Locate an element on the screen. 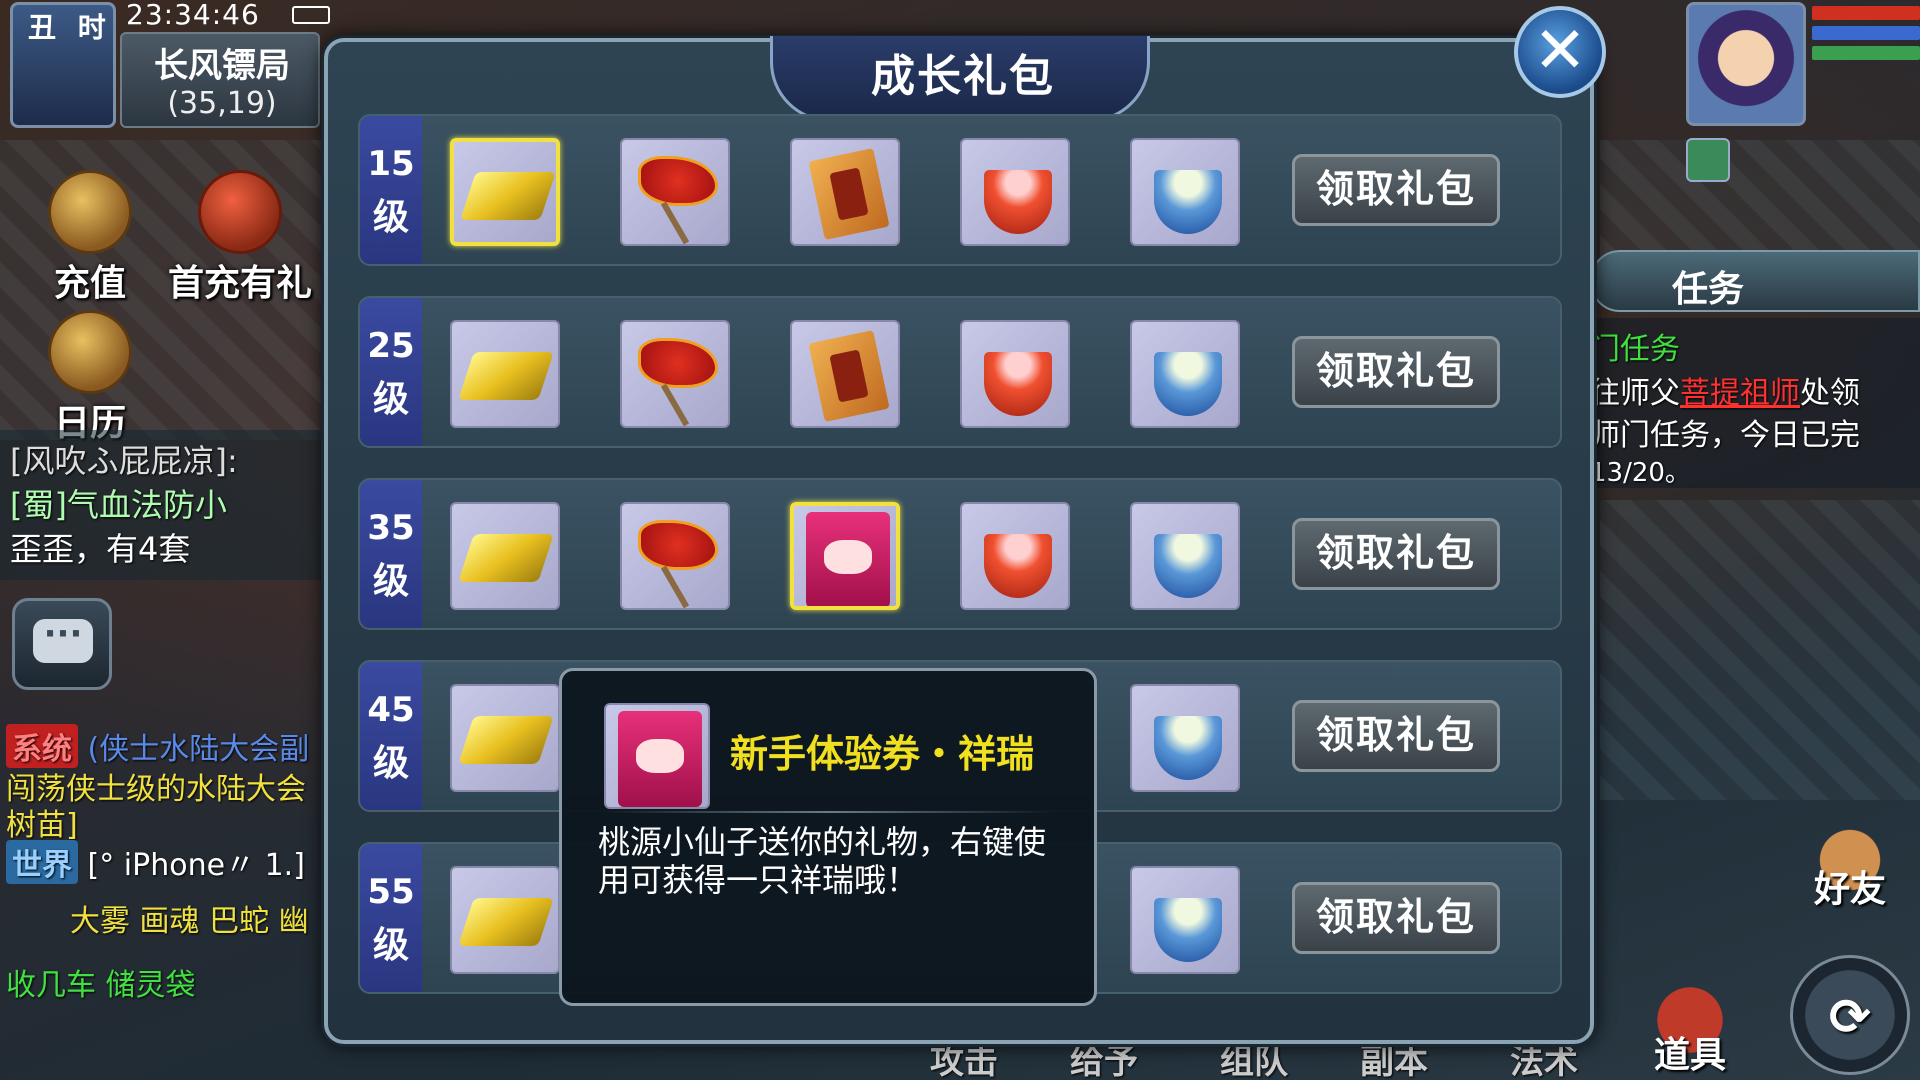 This screenshot has width=1920, height=1080. level-tab: 25 级 is located at coordinates (391, 372).